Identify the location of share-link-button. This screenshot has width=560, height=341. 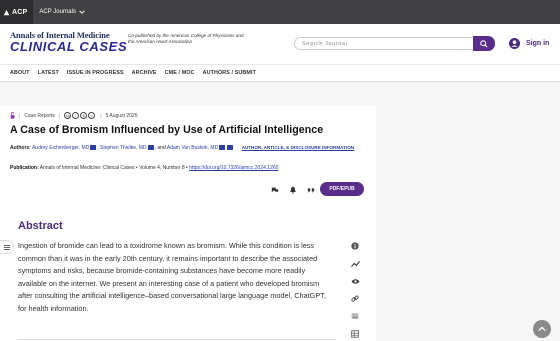
(355, 299).